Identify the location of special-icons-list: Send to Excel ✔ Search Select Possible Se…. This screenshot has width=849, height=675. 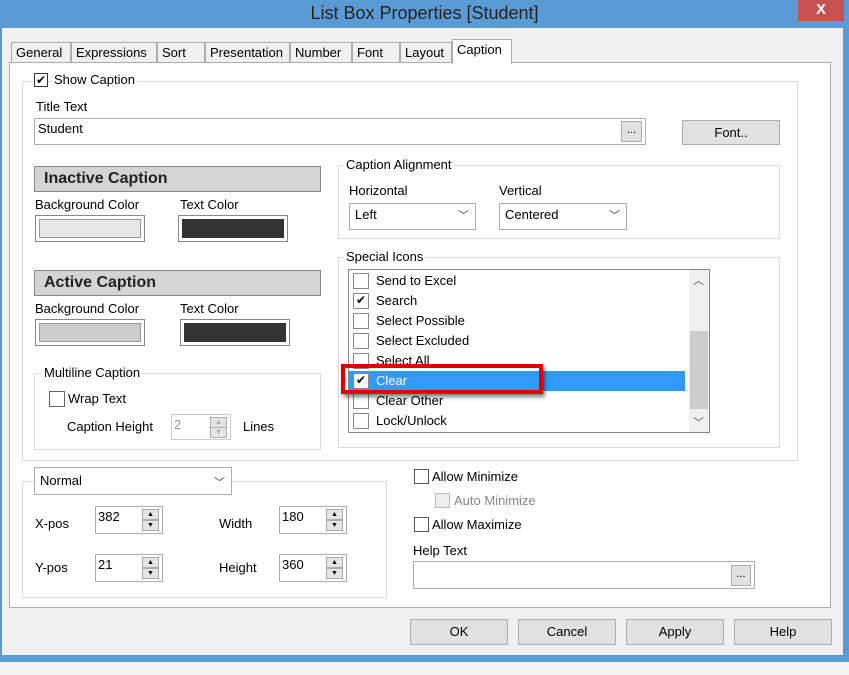
(529, 351).